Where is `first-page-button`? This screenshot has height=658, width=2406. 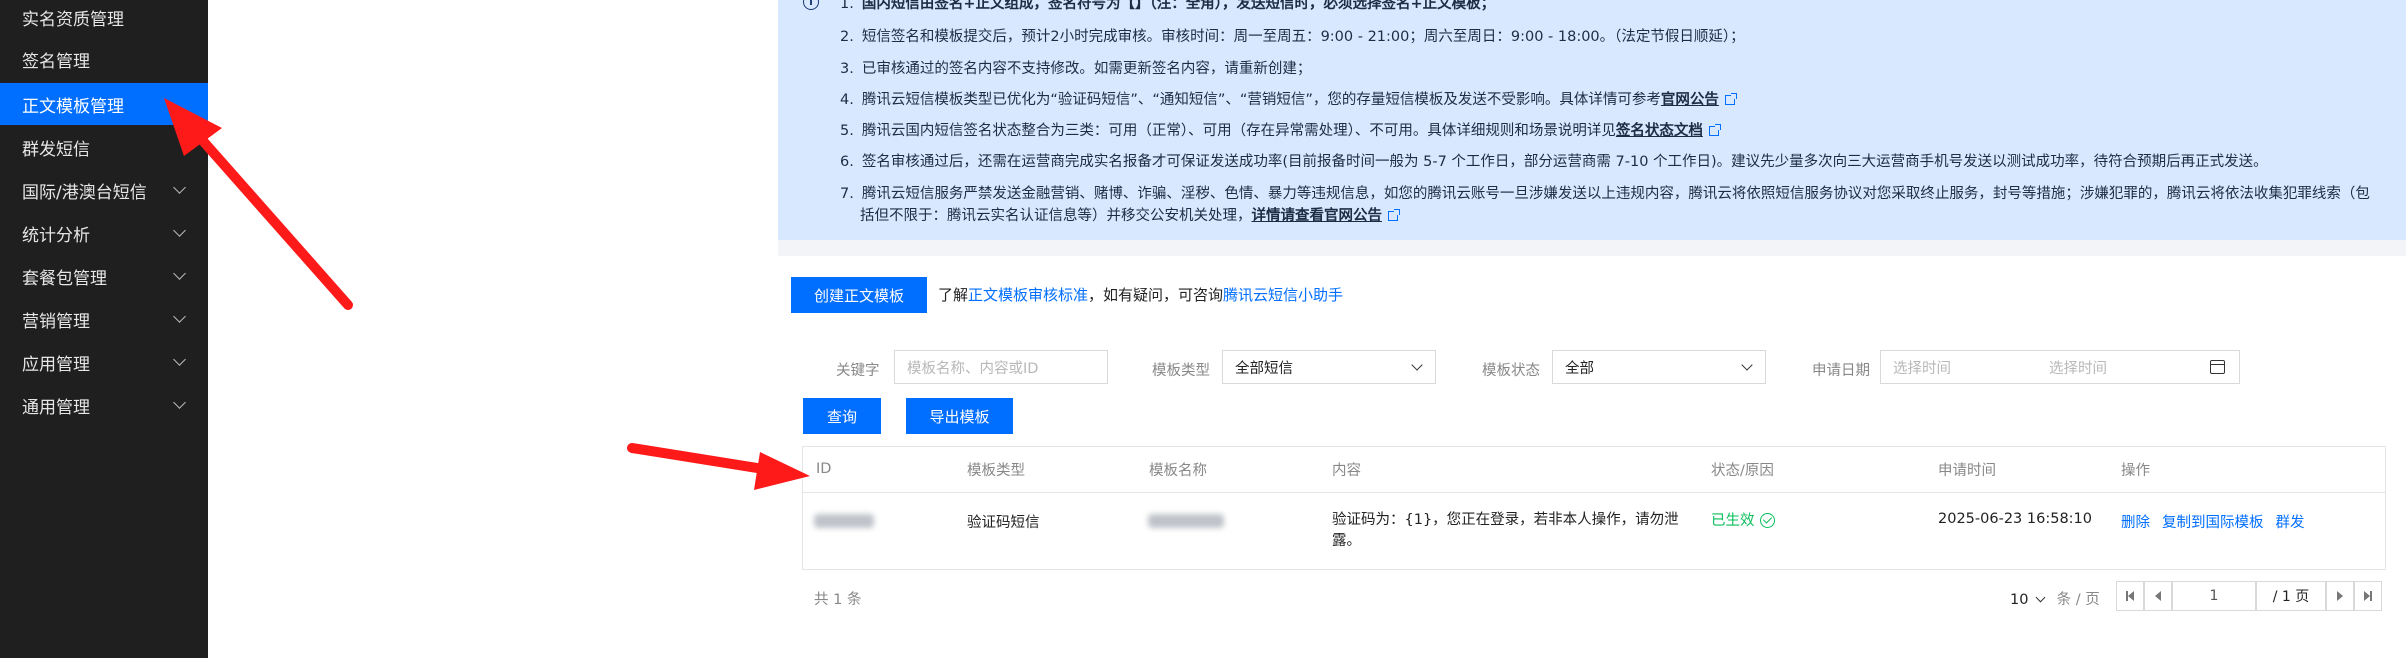 first-page-button is located at coordinates (2130, 596).